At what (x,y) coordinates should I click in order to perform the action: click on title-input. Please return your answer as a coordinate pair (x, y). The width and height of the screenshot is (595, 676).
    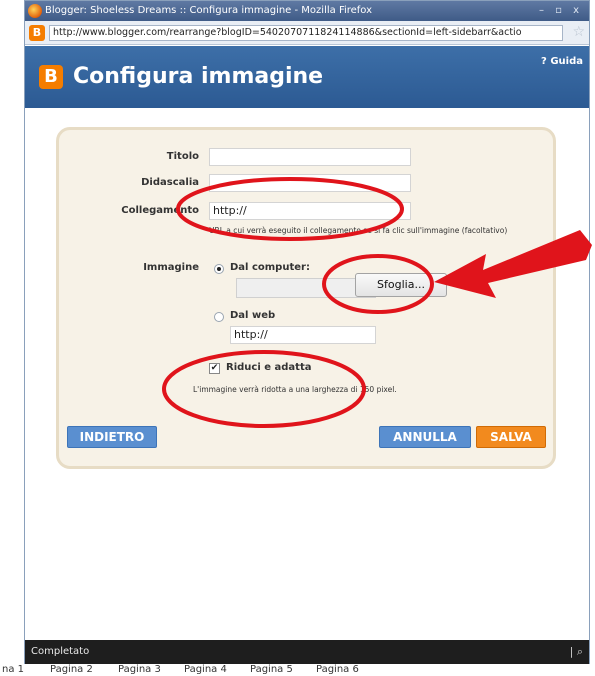
    Looking at the image, I should click on (310, 157).